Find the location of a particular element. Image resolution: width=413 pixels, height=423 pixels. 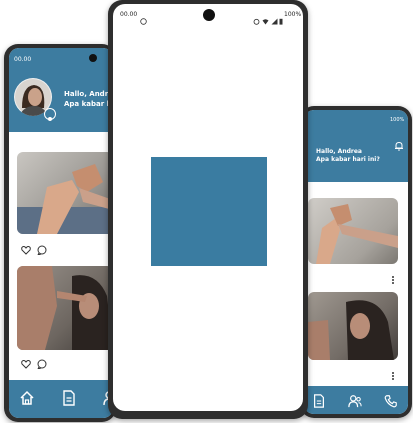

left-camera is located at coordinates (93, 58).